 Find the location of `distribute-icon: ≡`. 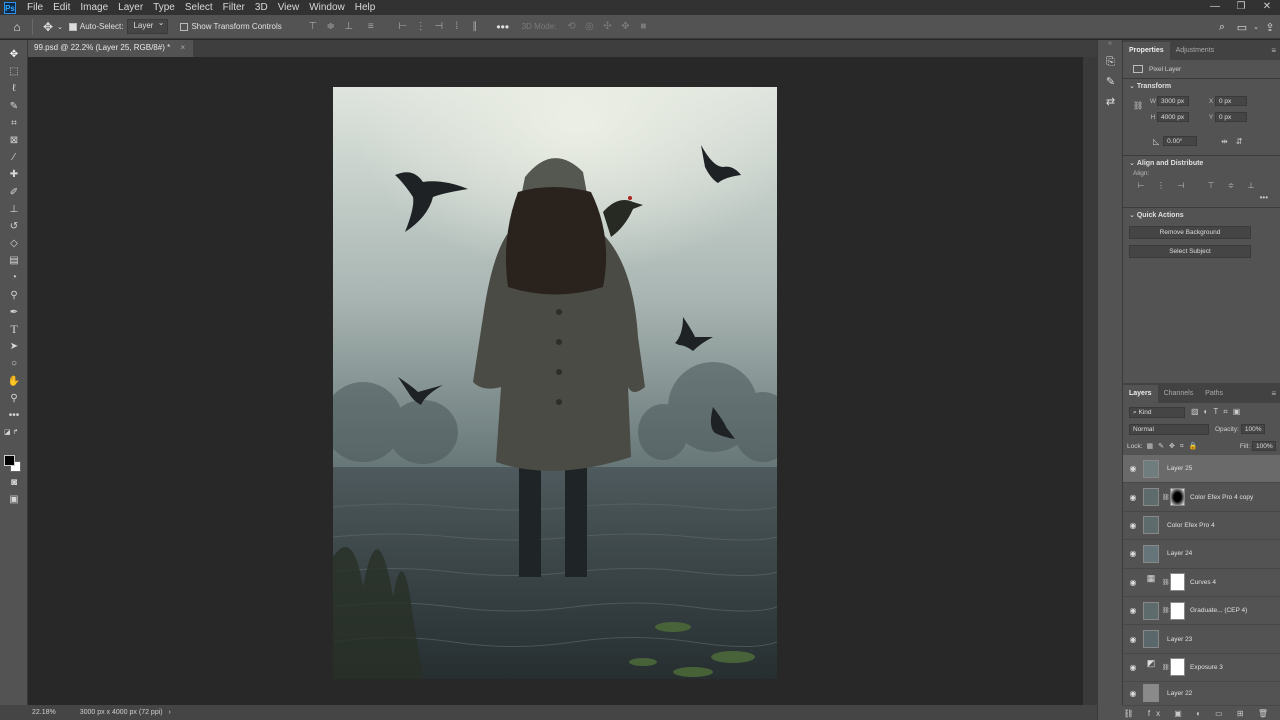

distribute-icon: ≡ is located at coordinates (371, 26).